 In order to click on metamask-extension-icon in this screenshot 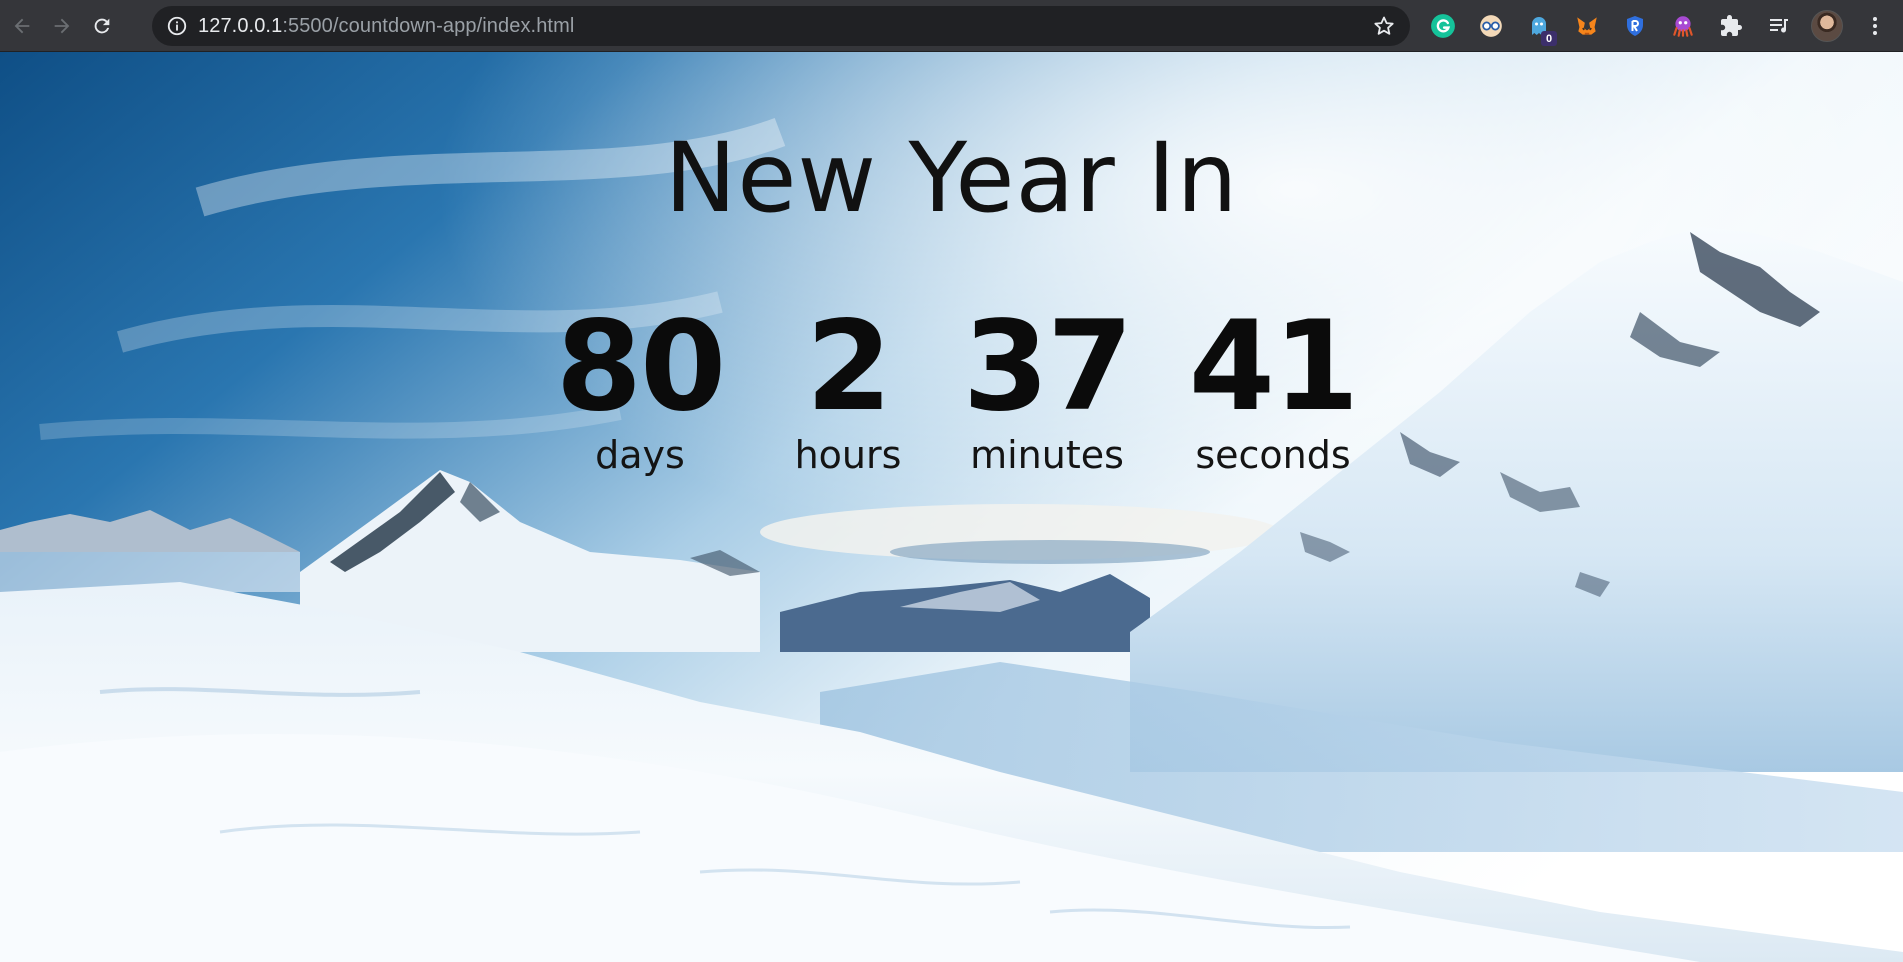, I will do `click(1587, 26)`.